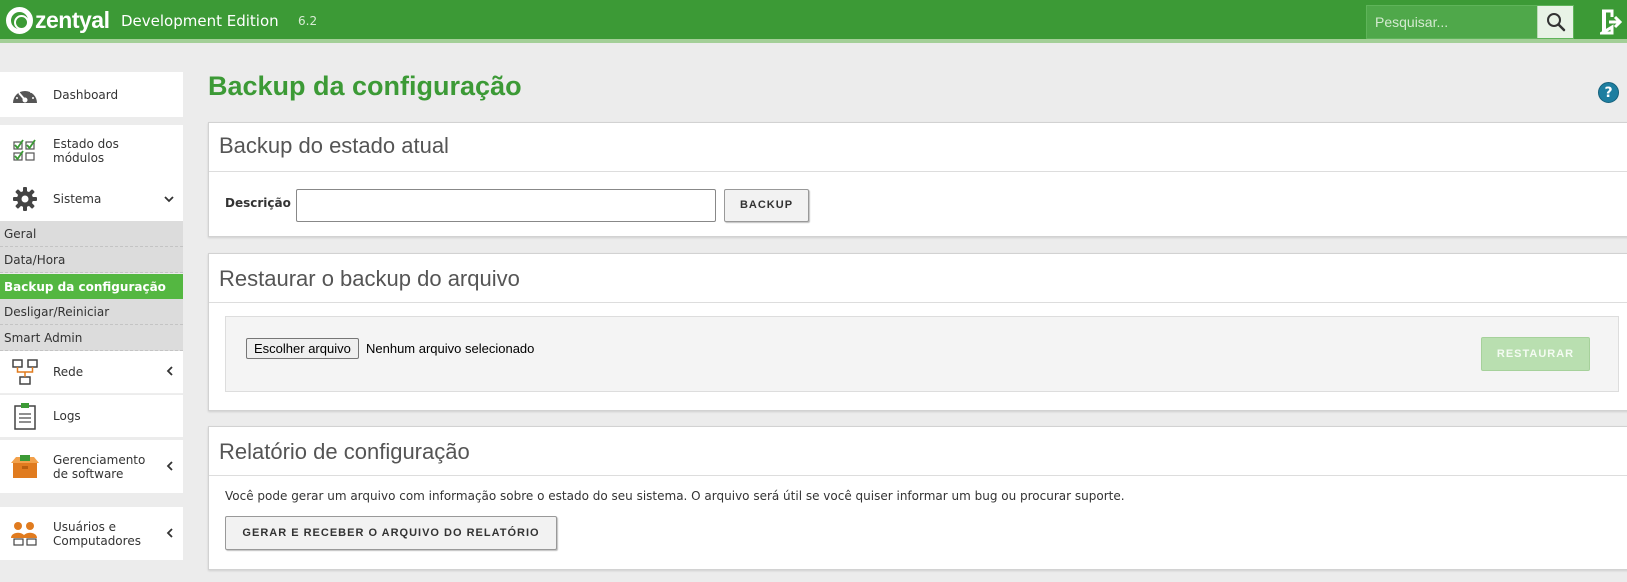  What do you see at coordinates (25, 95) in the screenshot?
I see `speedometer-icon` at bounding box center [25, 95].